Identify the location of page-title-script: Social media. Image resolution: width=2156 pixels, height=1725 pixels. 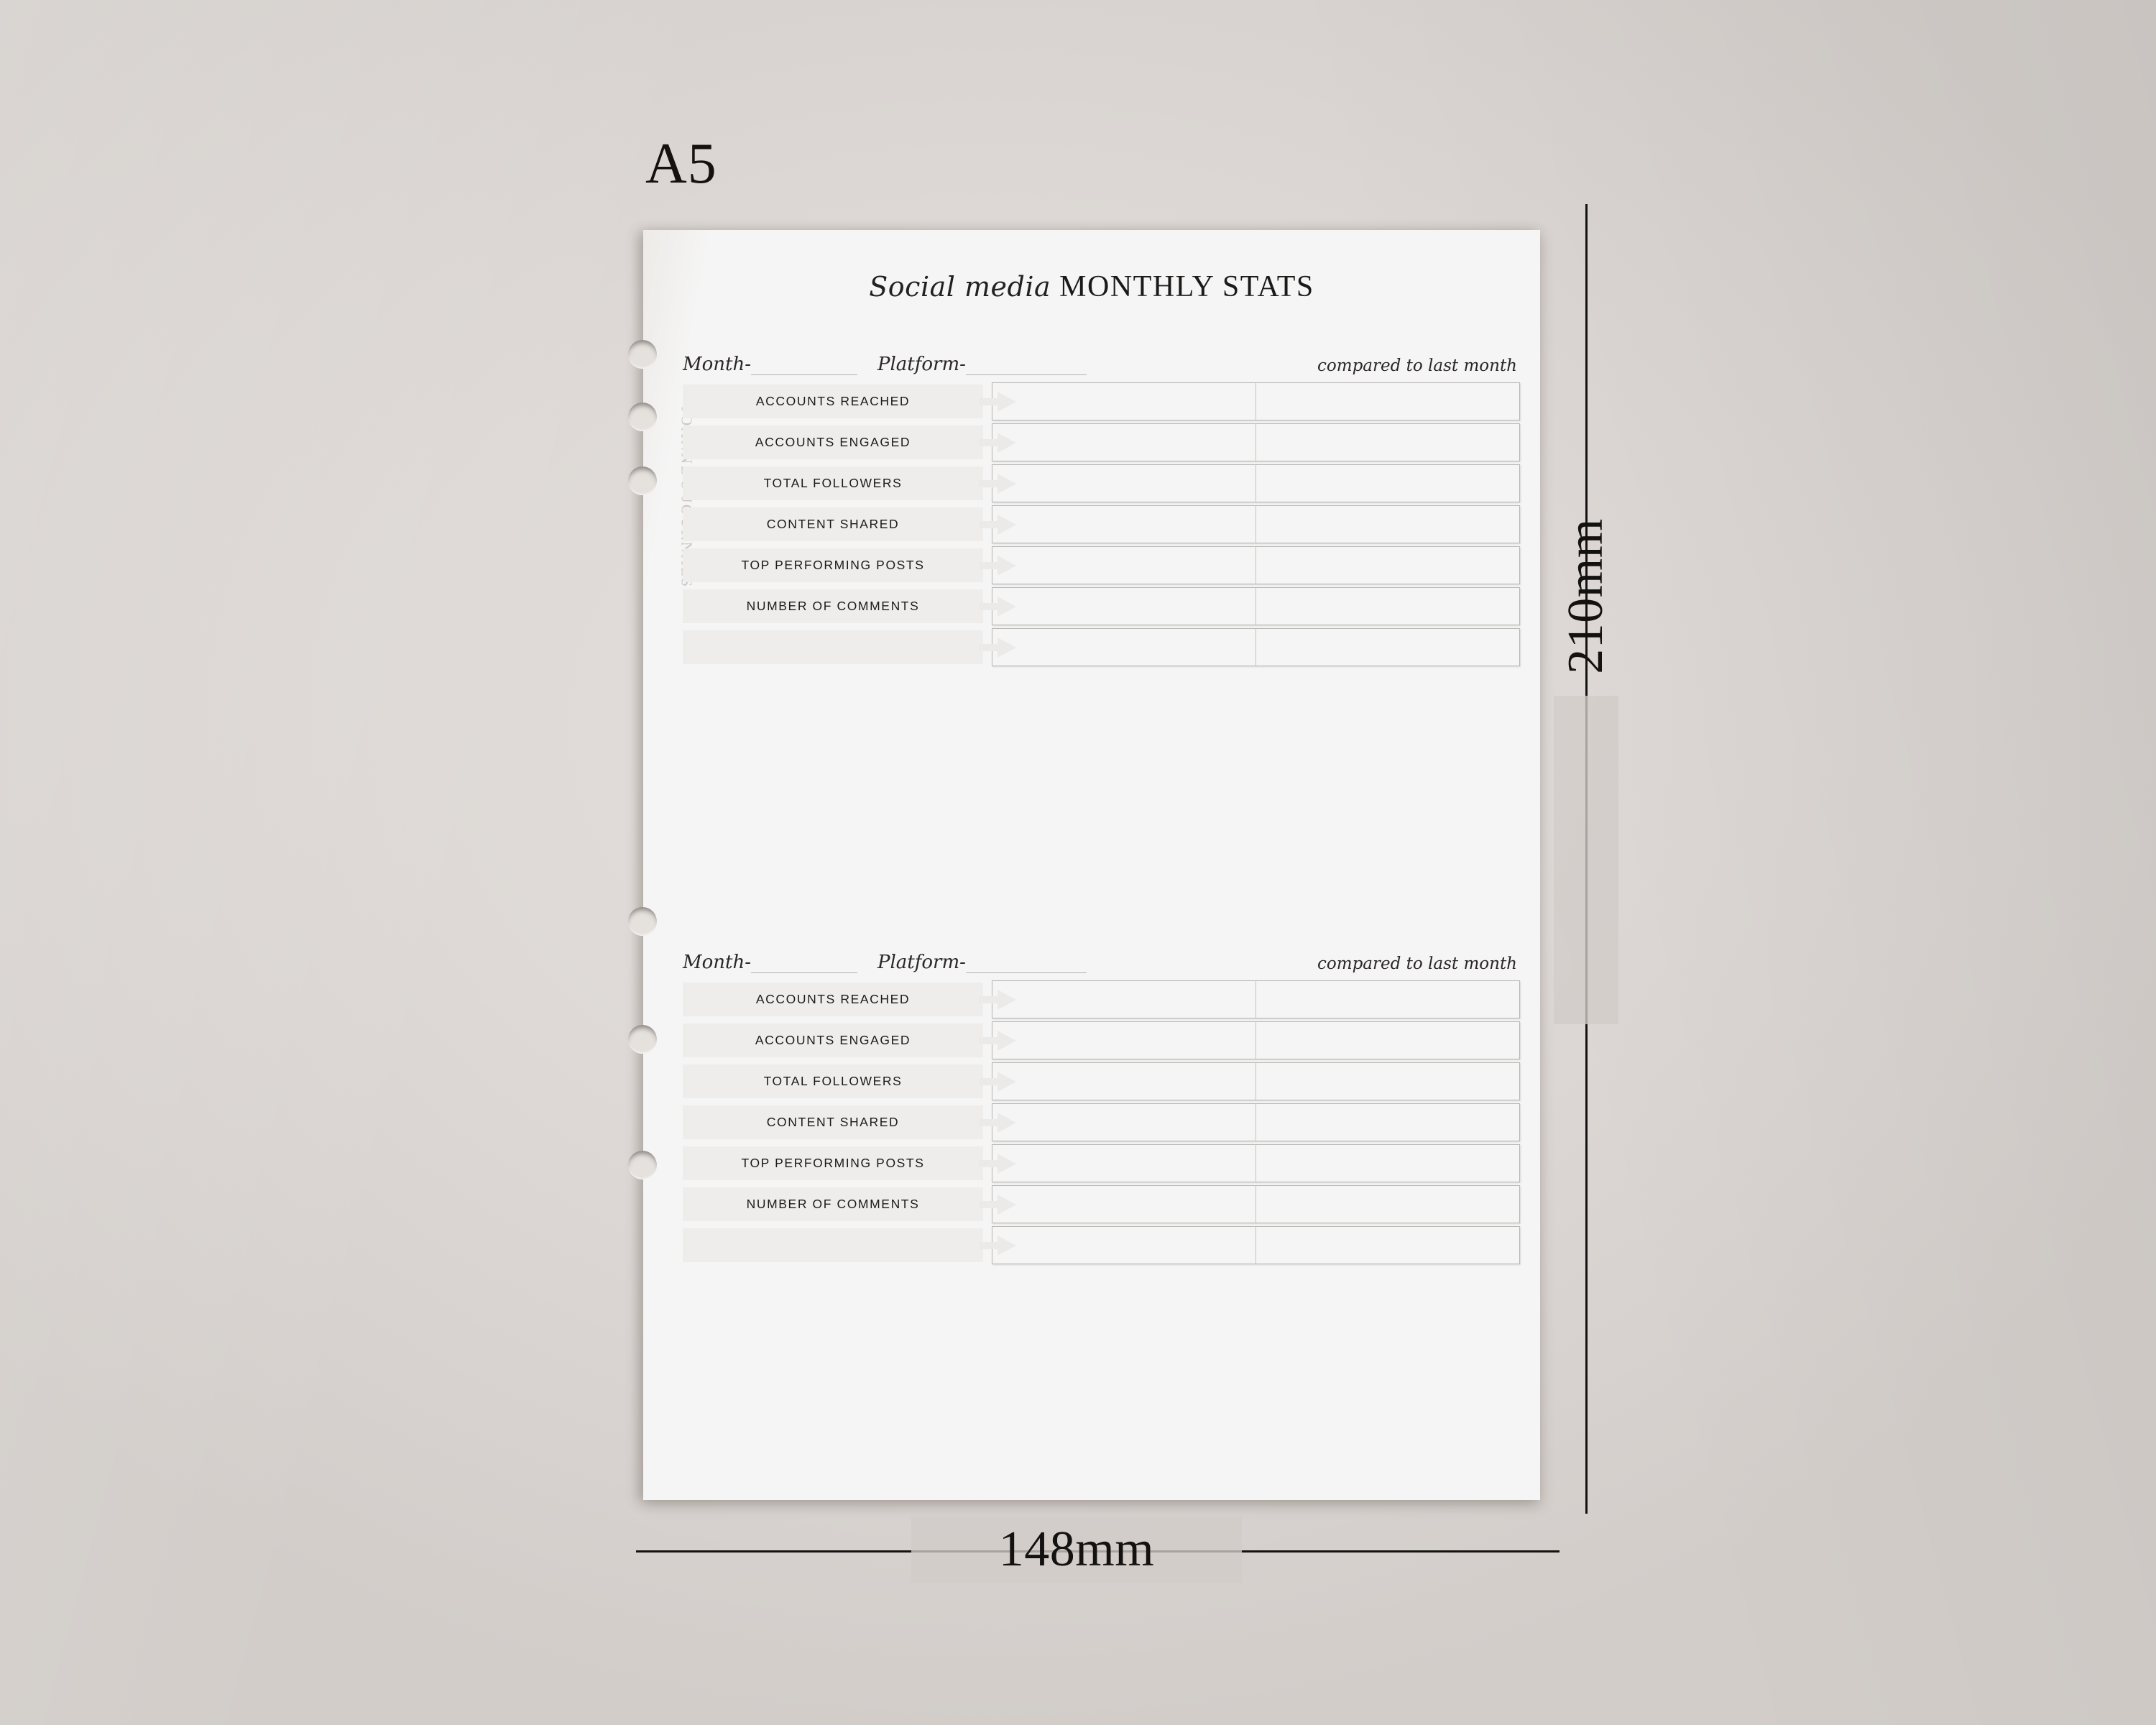
(960, 287).